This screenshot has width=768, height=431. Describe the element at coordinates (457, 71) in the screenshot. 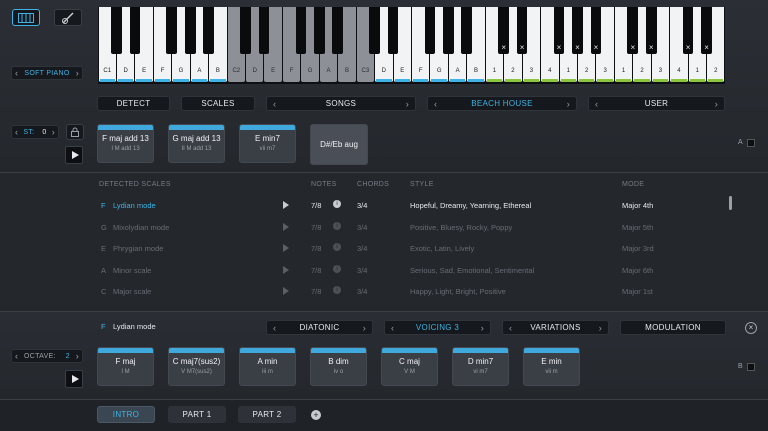

I see `key-label: A` at that location.